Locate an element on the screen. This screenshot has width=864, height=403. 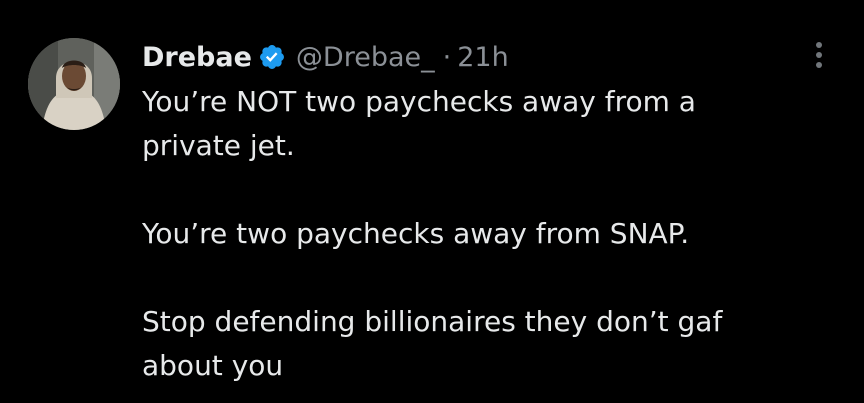
avatar is located at coordinates (74, 84).